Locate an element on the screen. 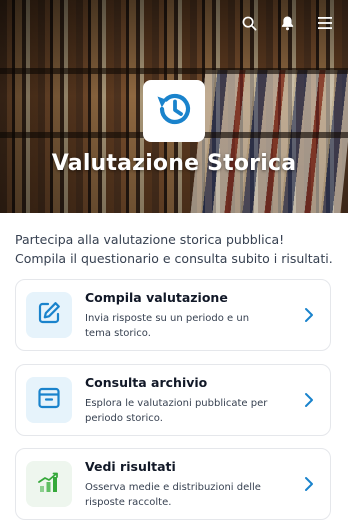 The height and width of the screenshot is (530, 348). notification-icon is located at coordinates (287, 23).